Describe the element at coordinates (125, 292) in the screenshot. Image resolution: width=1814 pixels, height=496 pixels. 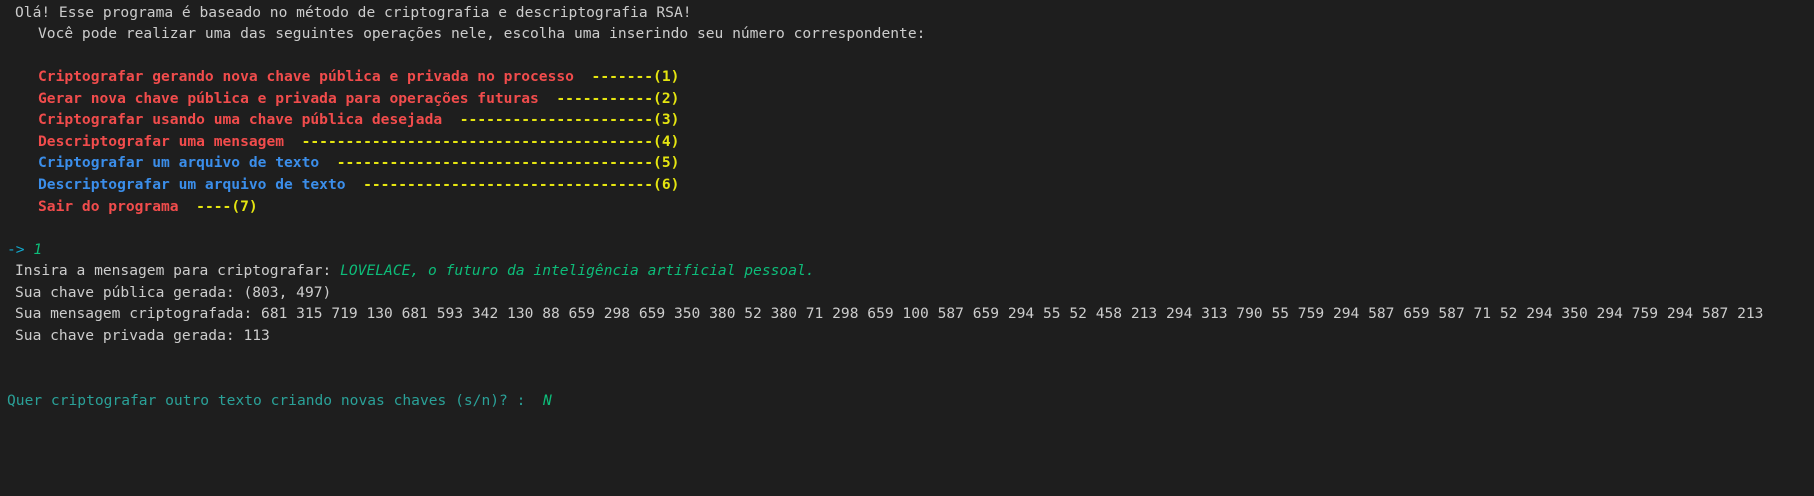
I see `public-key-label: Sua chave pública gerada:` at that location.